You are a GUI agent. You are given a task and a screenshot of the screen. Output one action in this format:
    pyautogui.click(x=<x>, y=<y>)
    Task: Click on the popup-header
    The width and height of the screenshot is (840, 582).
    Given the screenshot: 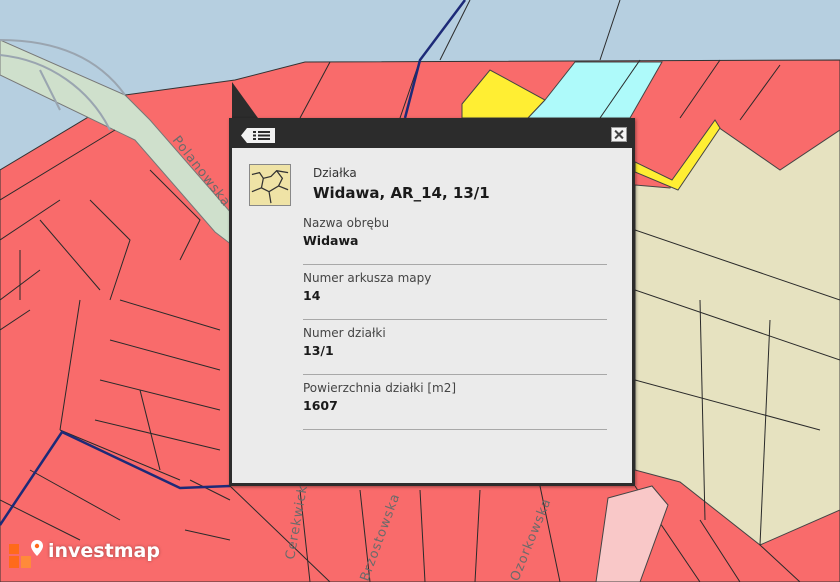 What is the action you would take?
    pyautogui.click(x=432, y=133)
    